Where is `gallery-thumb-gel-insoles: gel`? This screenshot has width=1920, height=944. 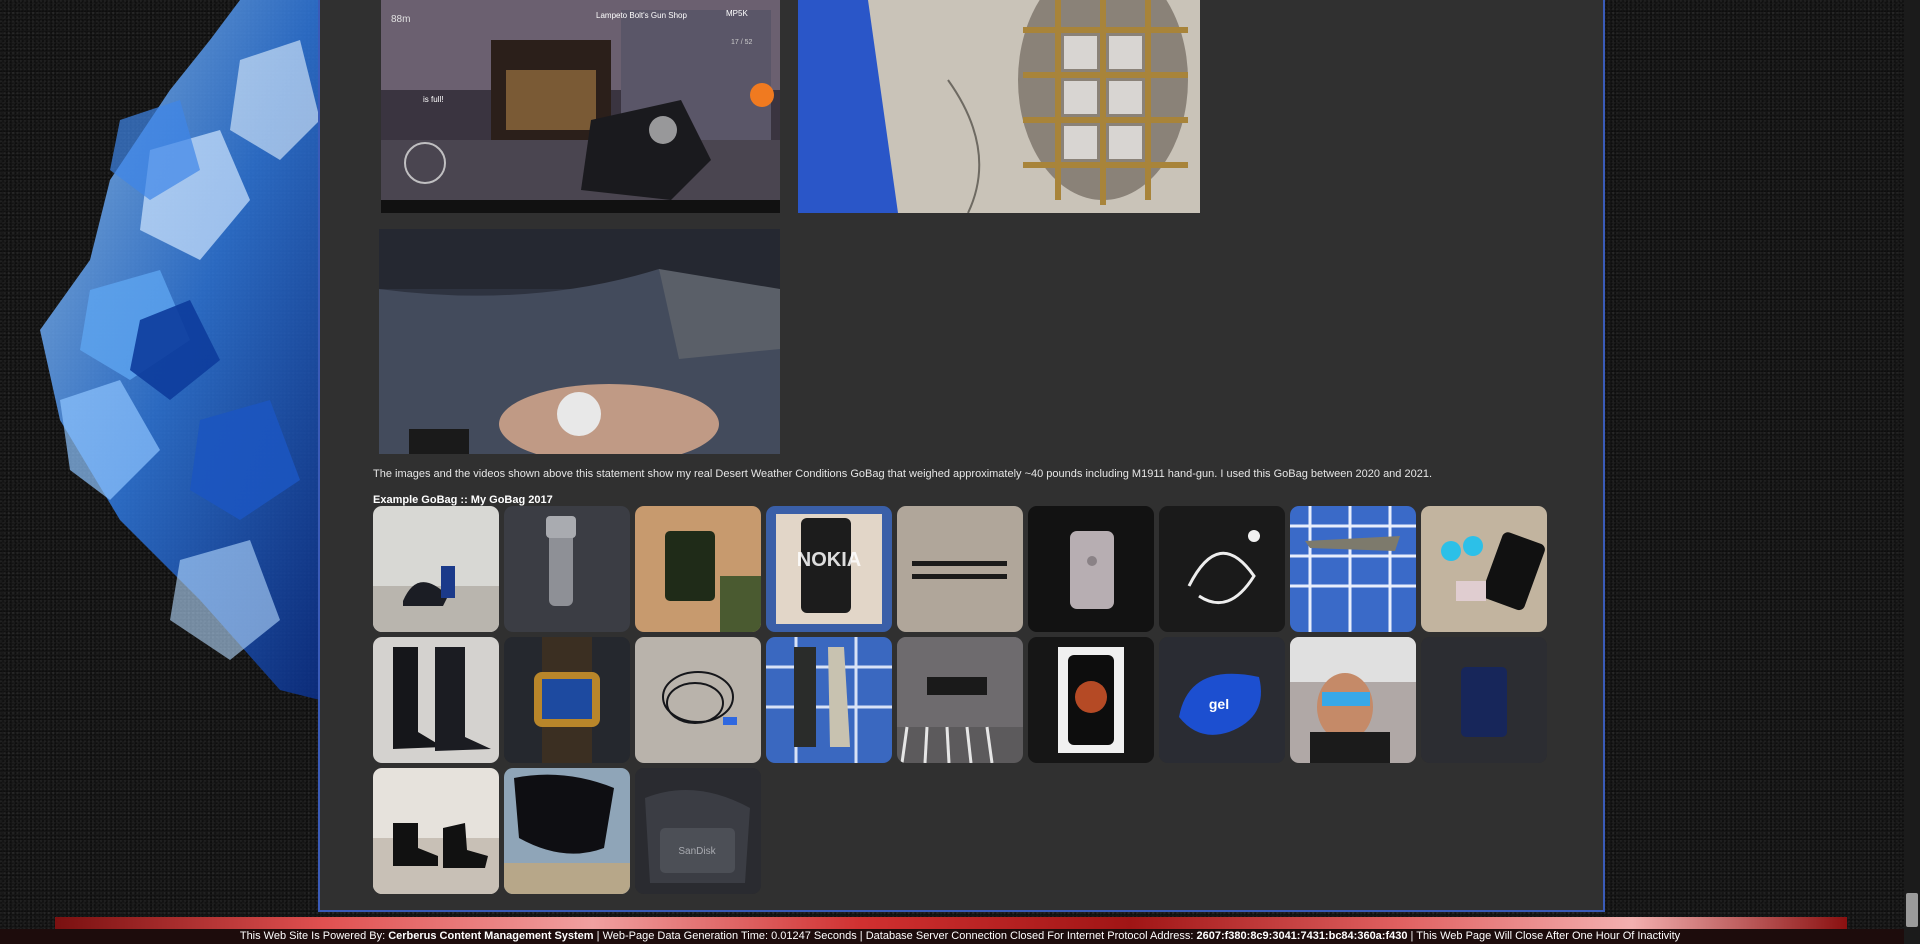 gallery-thumb-gel-insoles: gel is located at coordinates (1222, 700).